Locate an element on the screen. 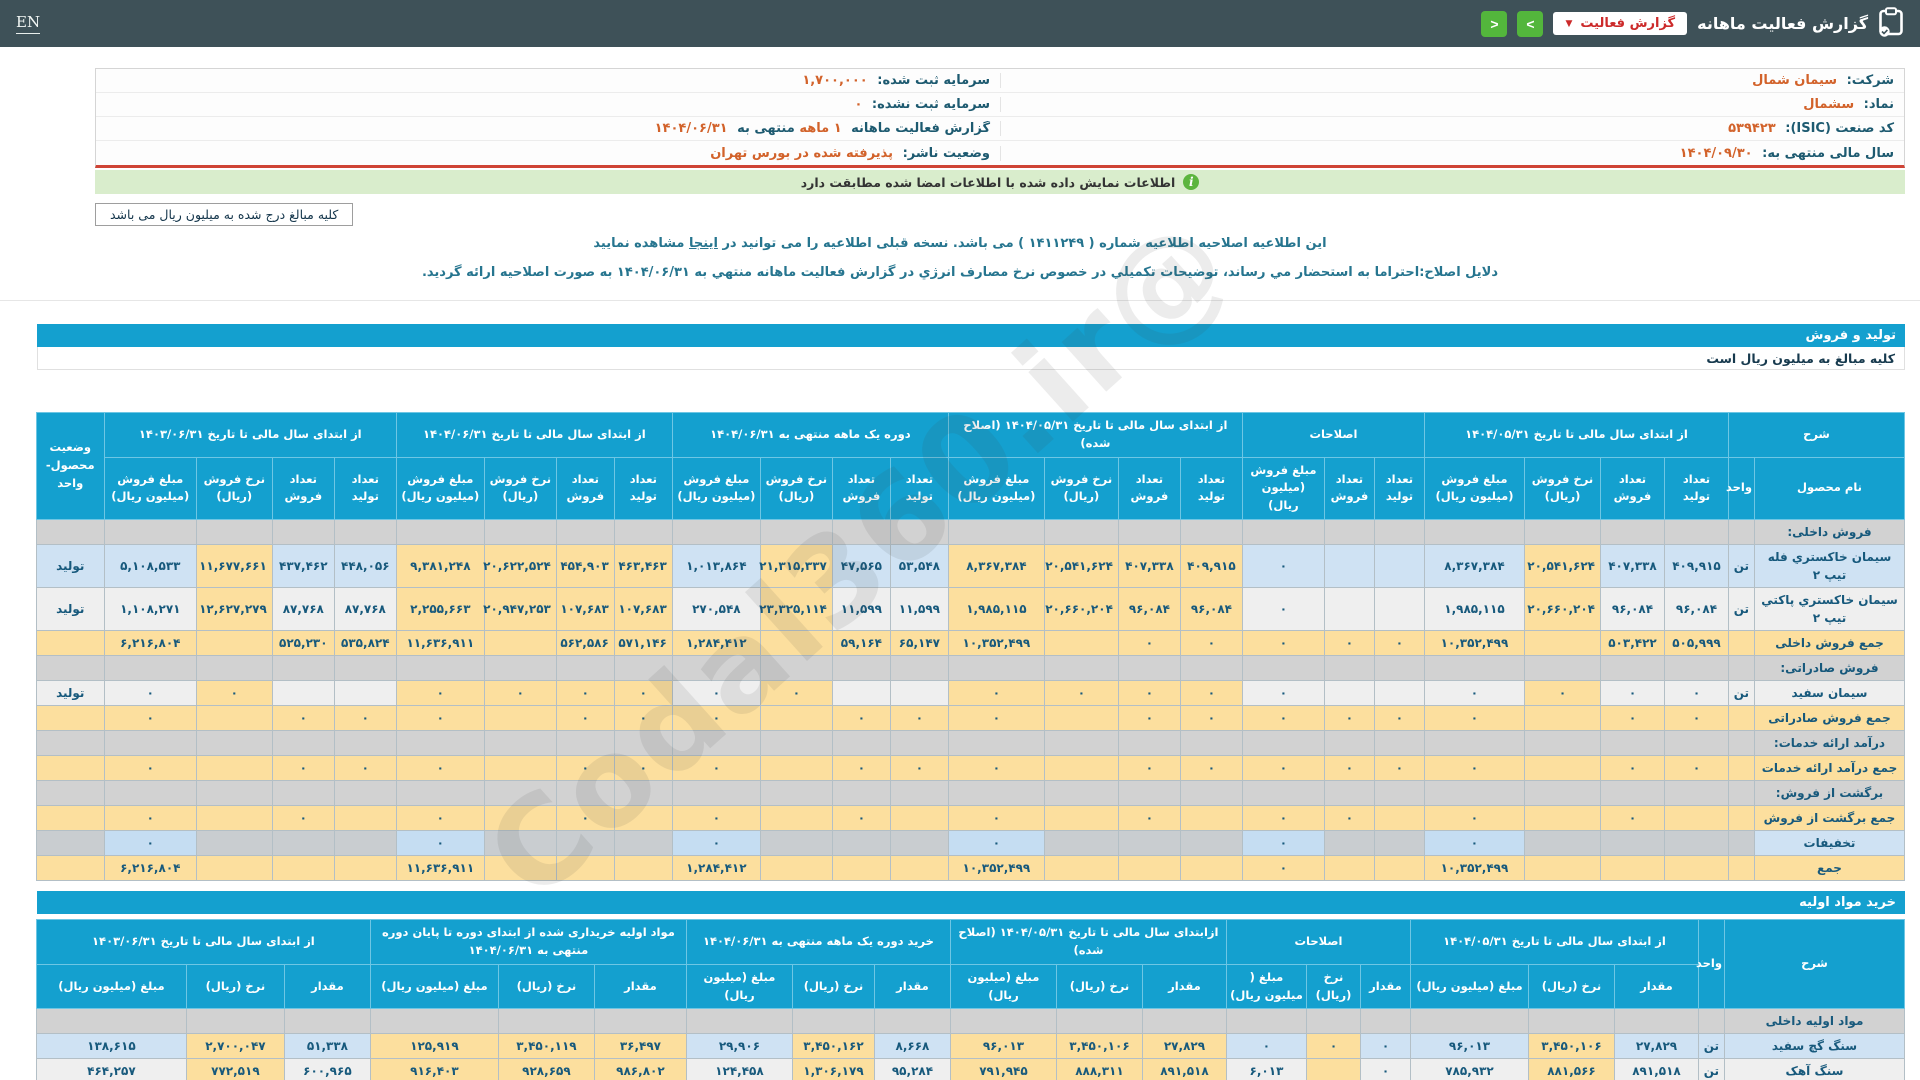 Image resolution: width=1920 pixels, height=1080 pixels. value-cell: ۵۳۵,۸۲۴ is located at coordinates (365, 643).